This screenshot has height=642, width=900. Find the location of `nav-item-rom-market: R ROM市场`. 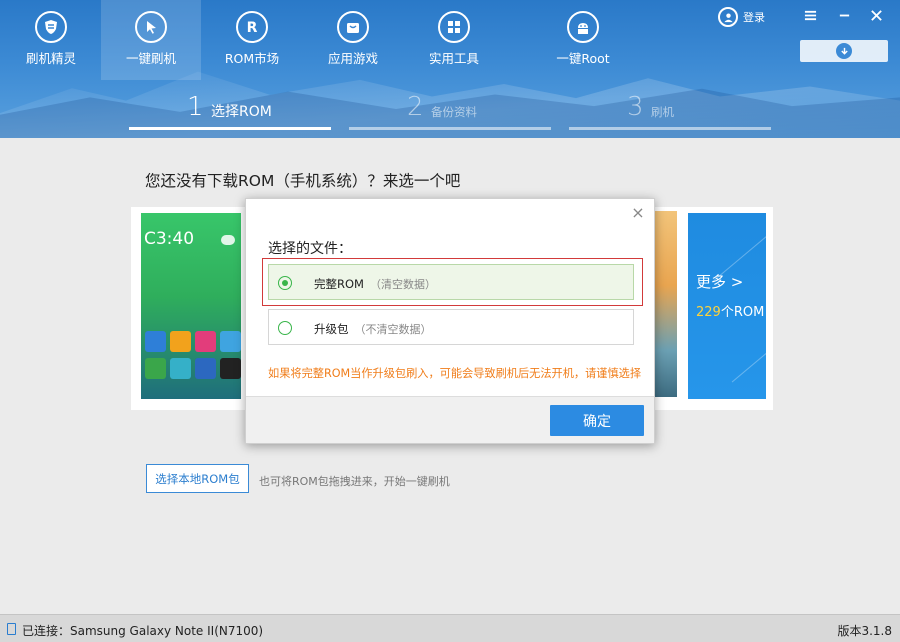

nav-item-rom-market: R ROM市场 is located at coordinates (252, 40).